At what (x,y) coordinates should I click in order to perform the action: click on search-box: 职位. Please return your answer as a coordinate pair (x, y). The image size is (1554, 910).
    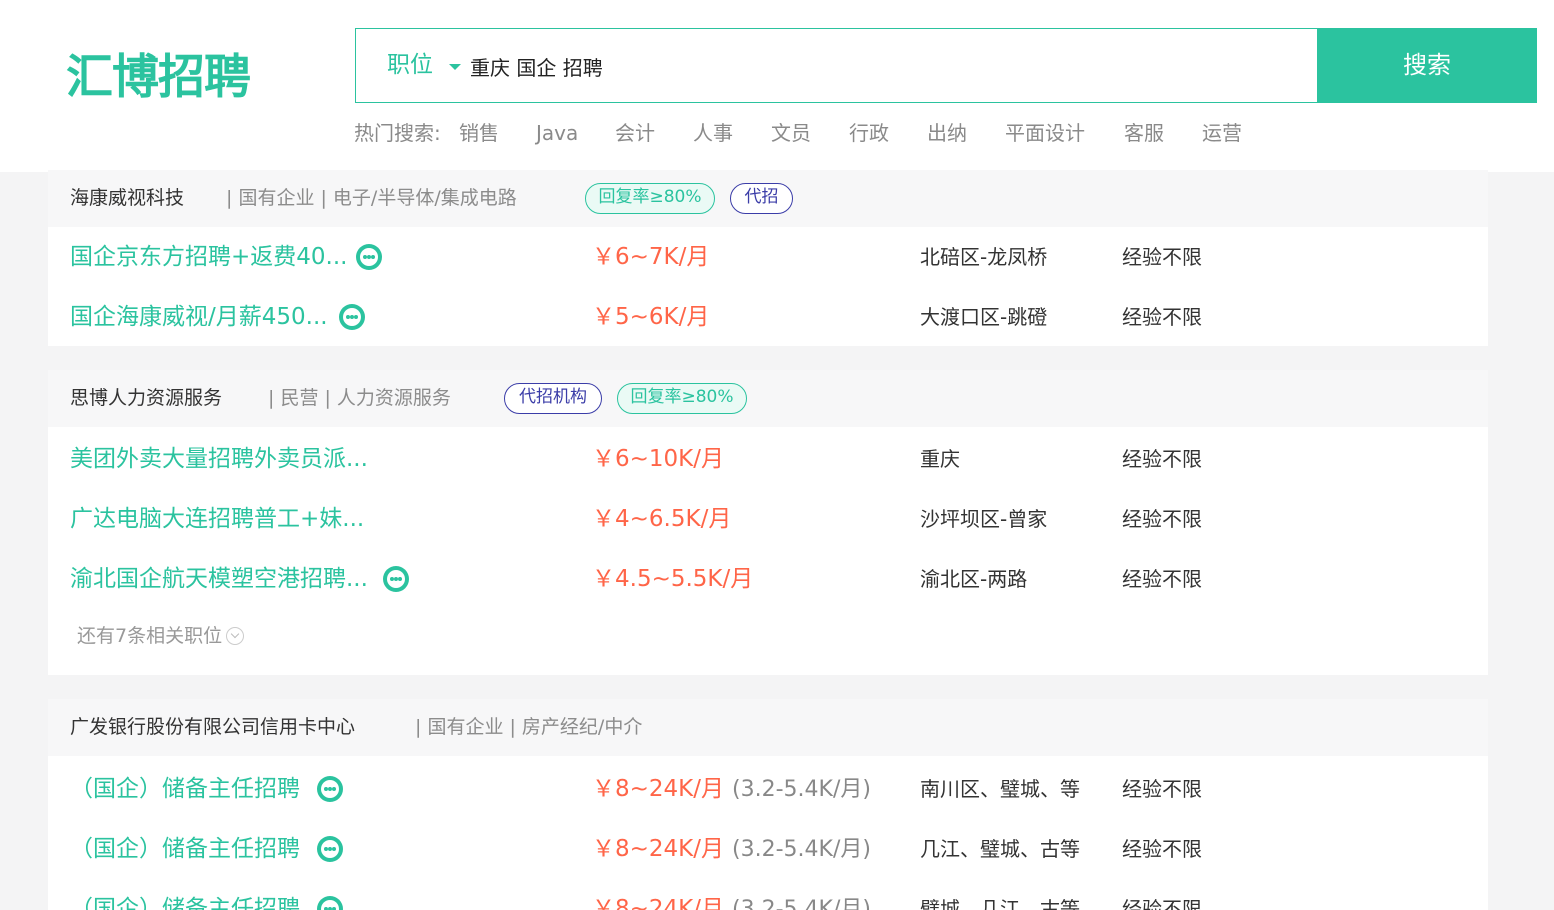
    Looking at the image, I should click on (836, 65).